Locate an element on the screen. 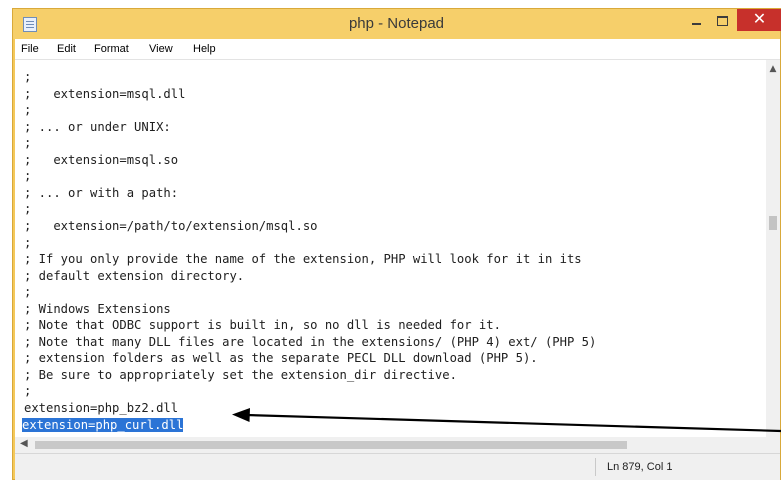  title-bar: php - Notepad ✕ is located at coordinates (397, 24).